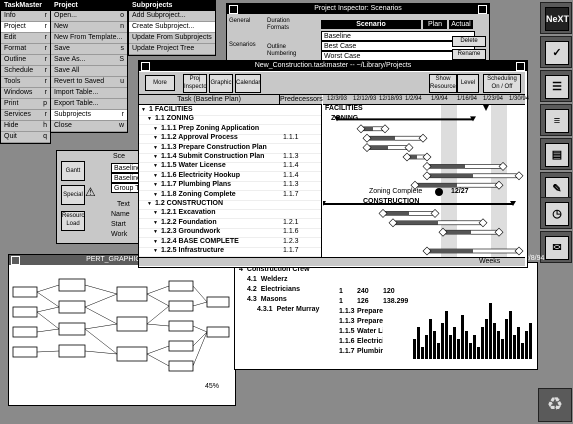 This screenshot has height=424, width=573. What do you see at coordinates (358, 9) in the screenshot?
I see `inspector-titlebar: Project Inspector: Scenarios` at bounding box center [358, 9].